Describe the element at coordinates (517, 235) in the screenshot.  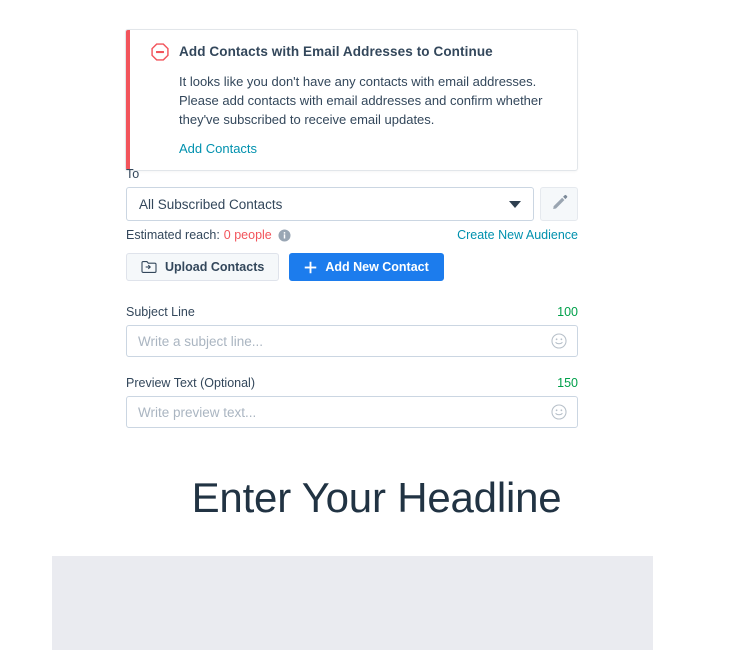
I see `create-new-audience-link: Create New Audience` at that location.